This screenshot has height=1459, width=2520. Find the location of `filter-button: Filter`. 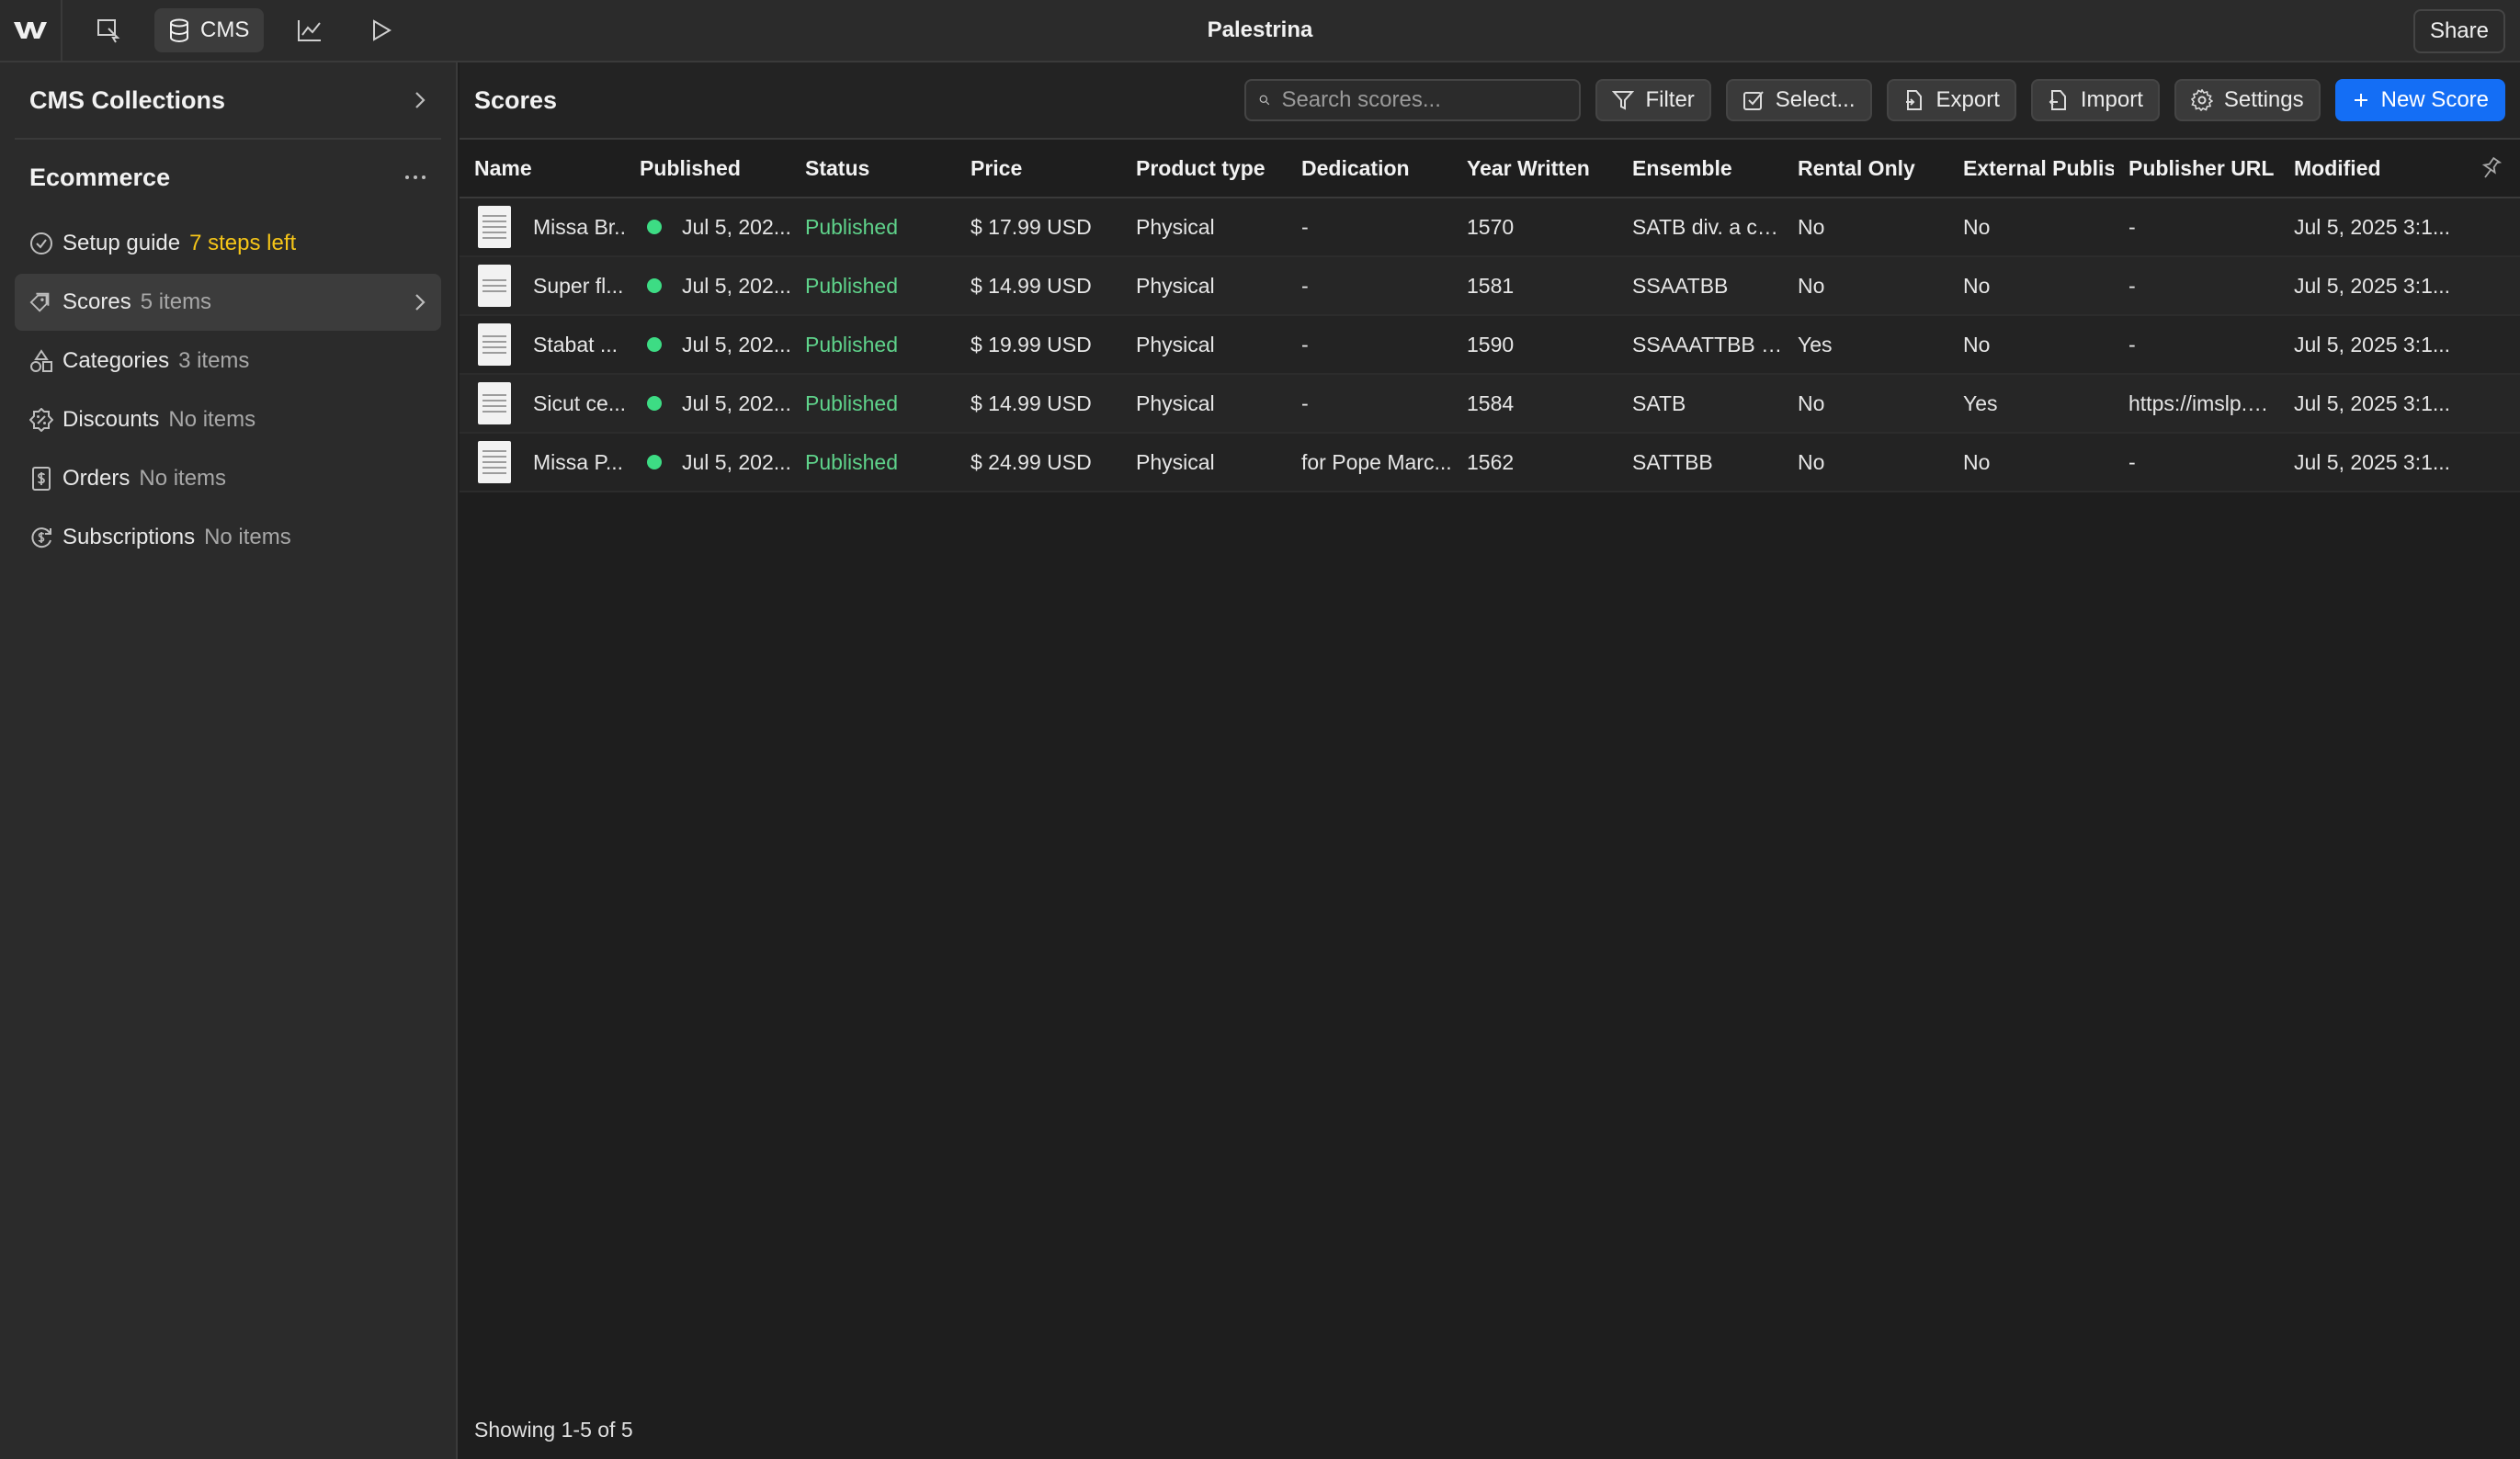

filter-button: Filter is located at coordinates (1653, 100).